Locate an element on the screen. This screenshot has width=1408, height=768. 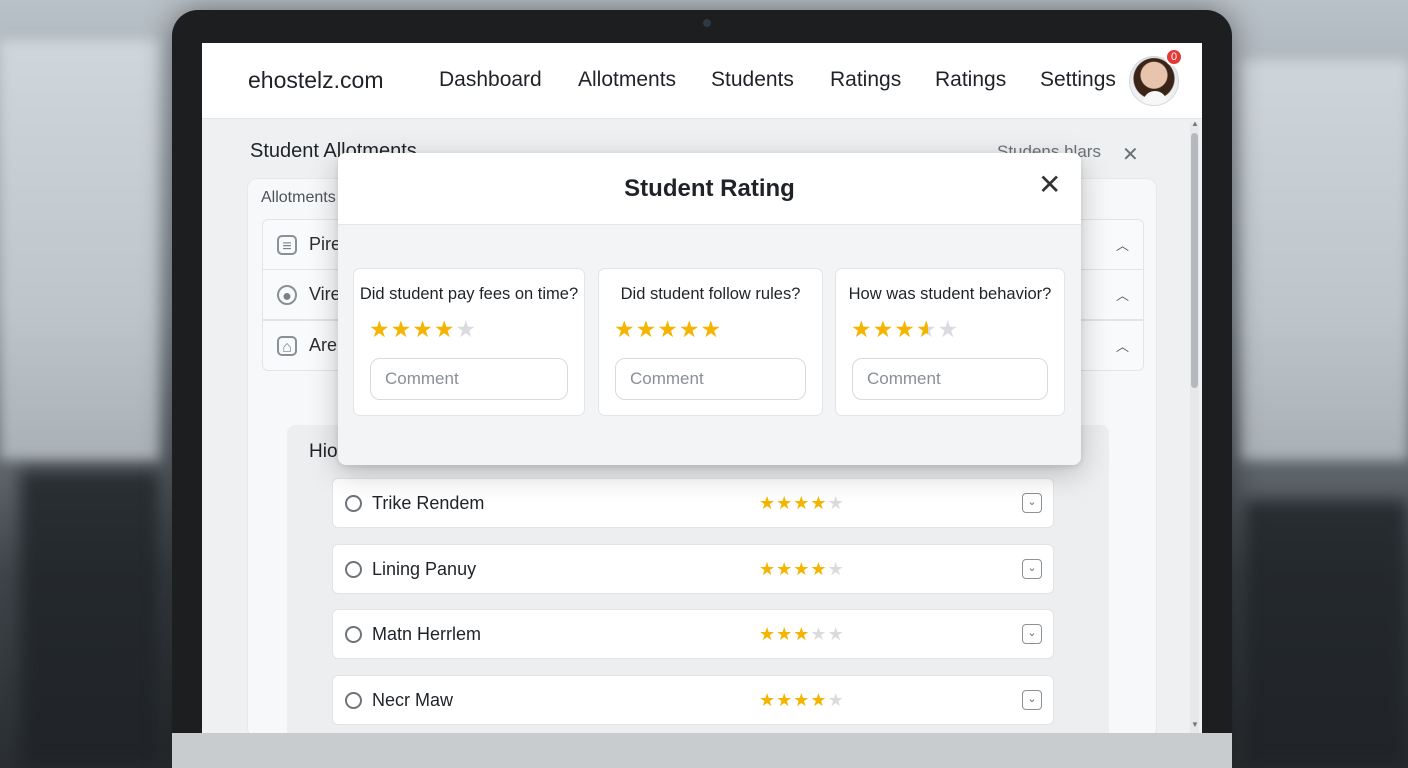
scrollbar-thumb is located at coordinates (1194, 260).